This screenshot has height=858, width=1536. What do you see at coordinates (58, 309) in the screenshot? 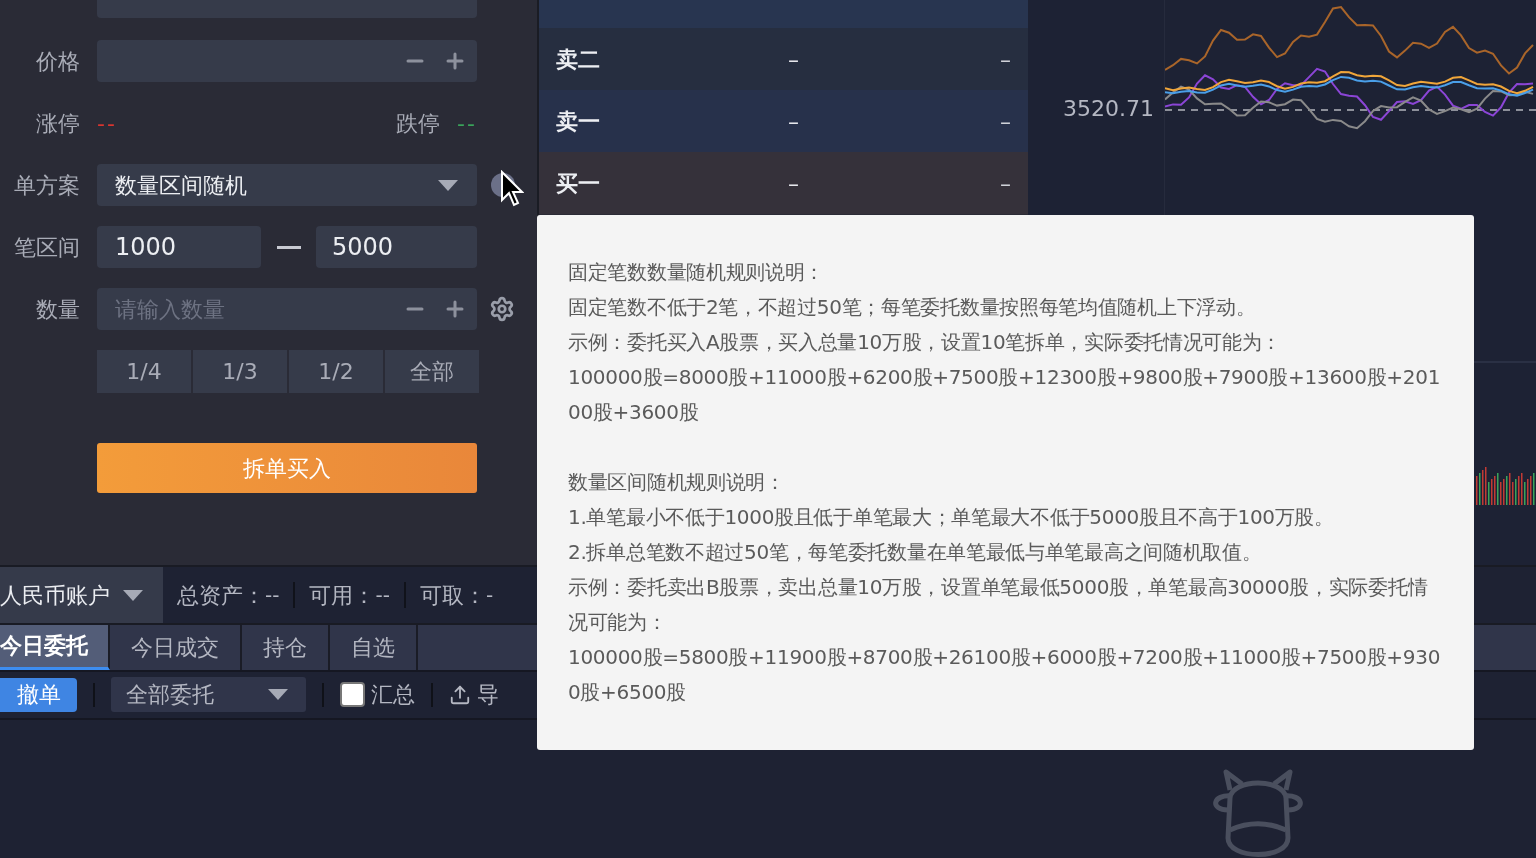
I see `field-label: 数量` at bounding box center [58, 309].